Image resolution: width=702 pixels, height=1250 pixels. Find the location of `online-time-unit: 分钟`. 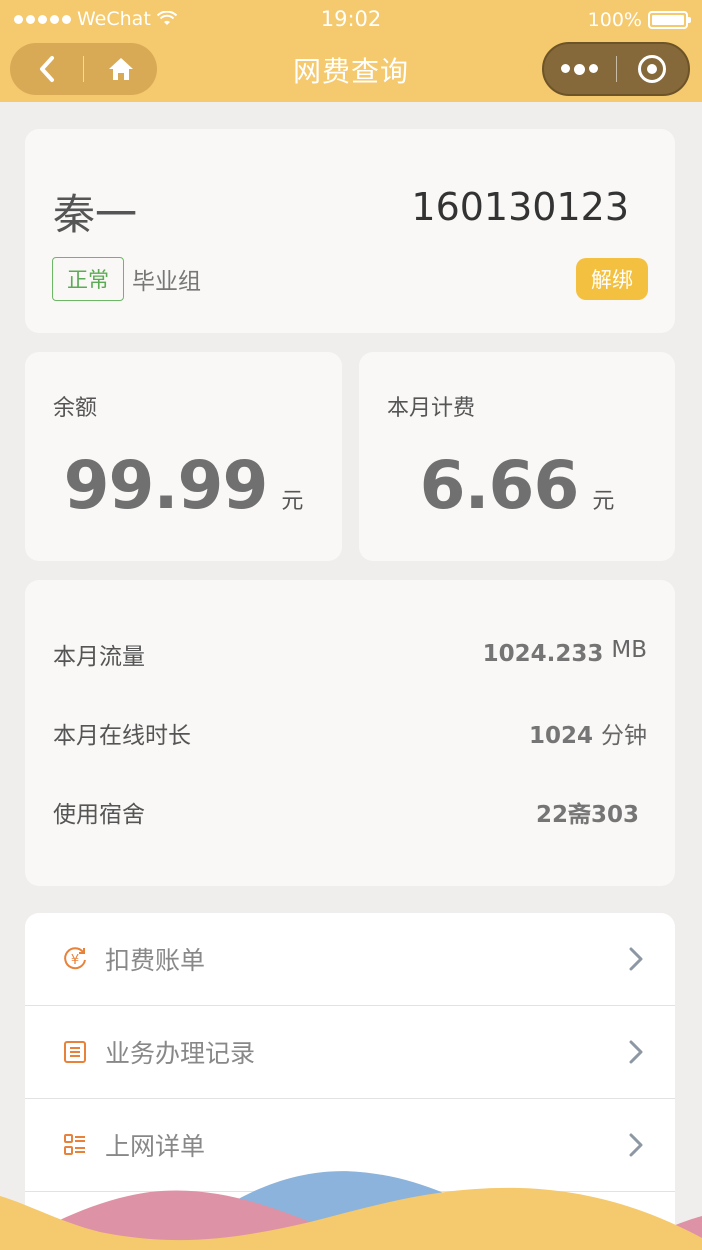

online-time-unit: 分钟 is located at coordinates (624, 736).